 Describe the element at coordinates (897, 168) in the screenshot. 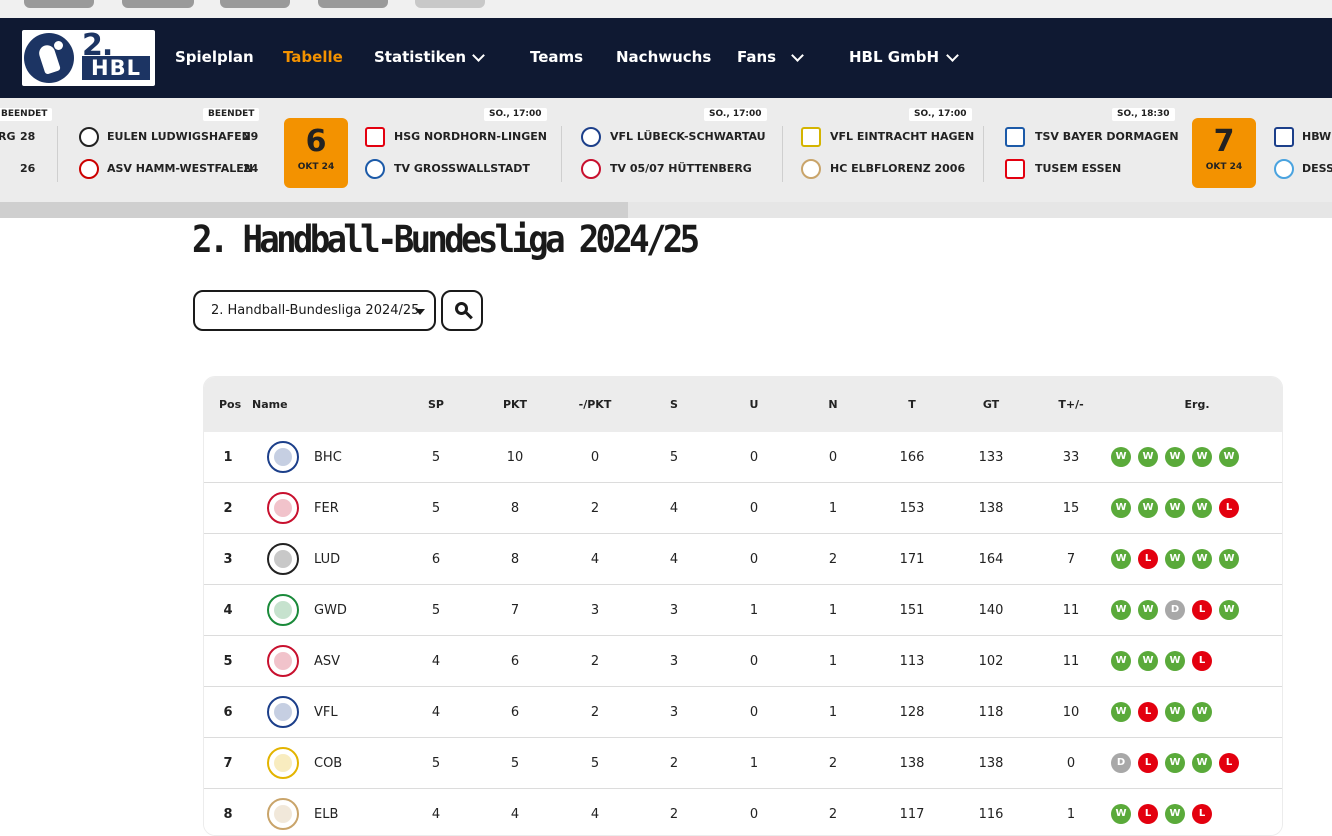

I see `team-name: HC ELBFLORENZ 2006` at that location.